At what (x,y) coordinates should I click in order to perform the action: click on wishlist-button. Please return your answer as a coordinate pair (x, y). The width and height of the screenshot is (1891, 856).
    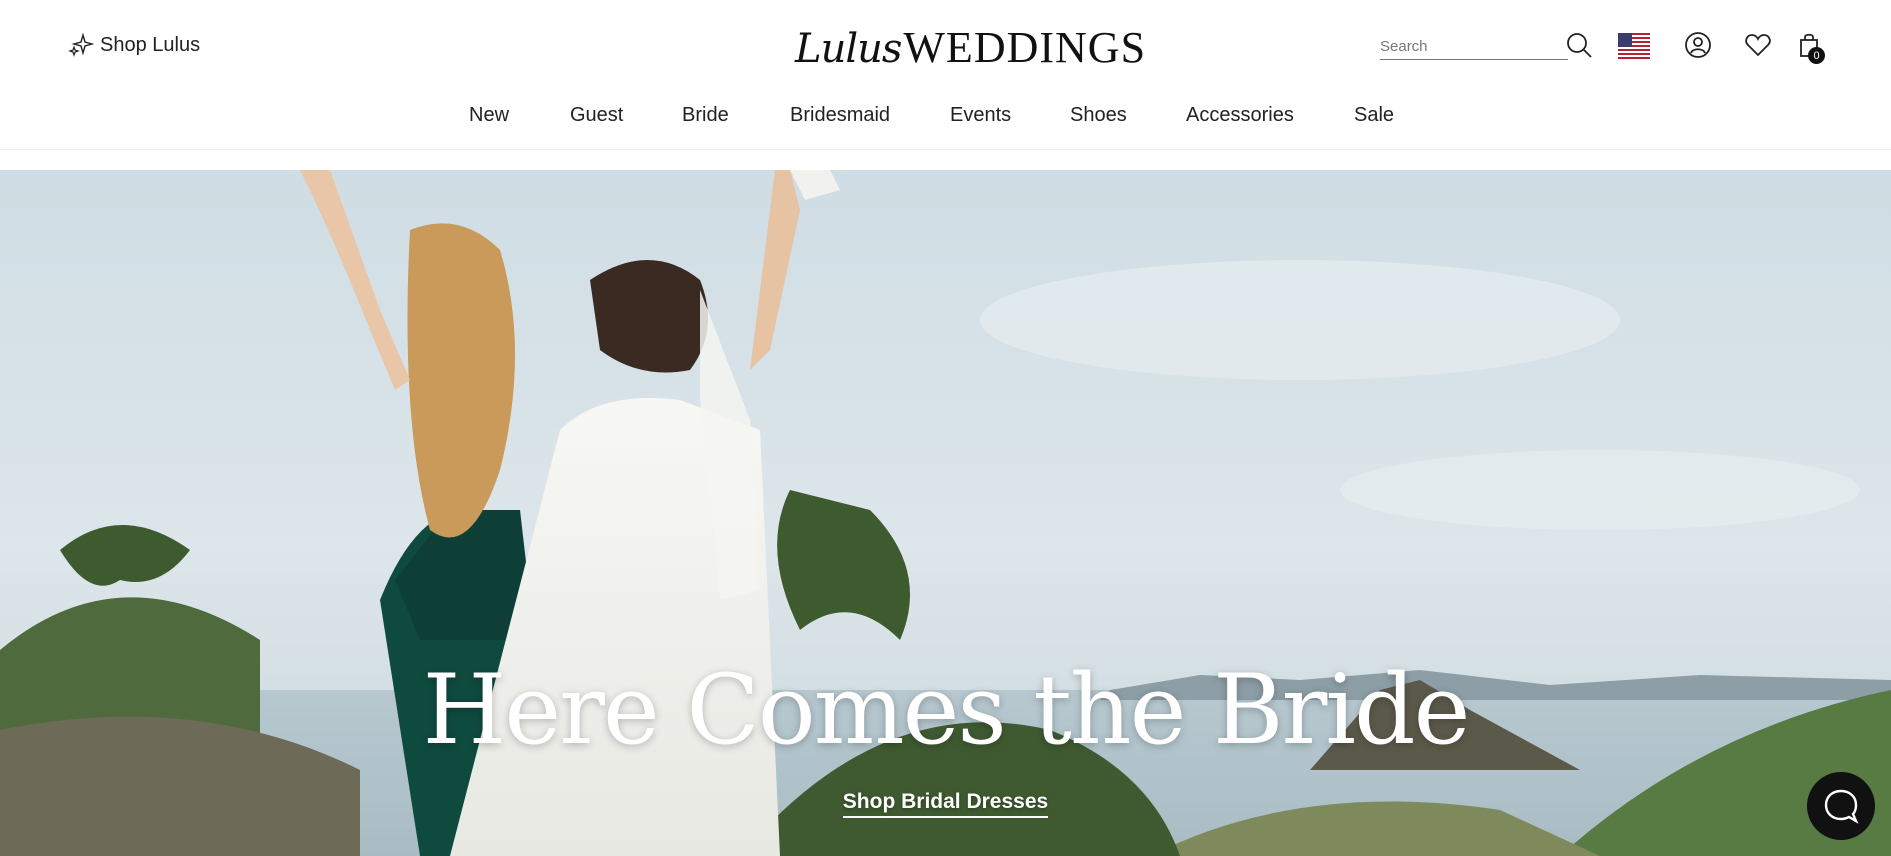
    Looking at the image, I should click on (1758, 45).